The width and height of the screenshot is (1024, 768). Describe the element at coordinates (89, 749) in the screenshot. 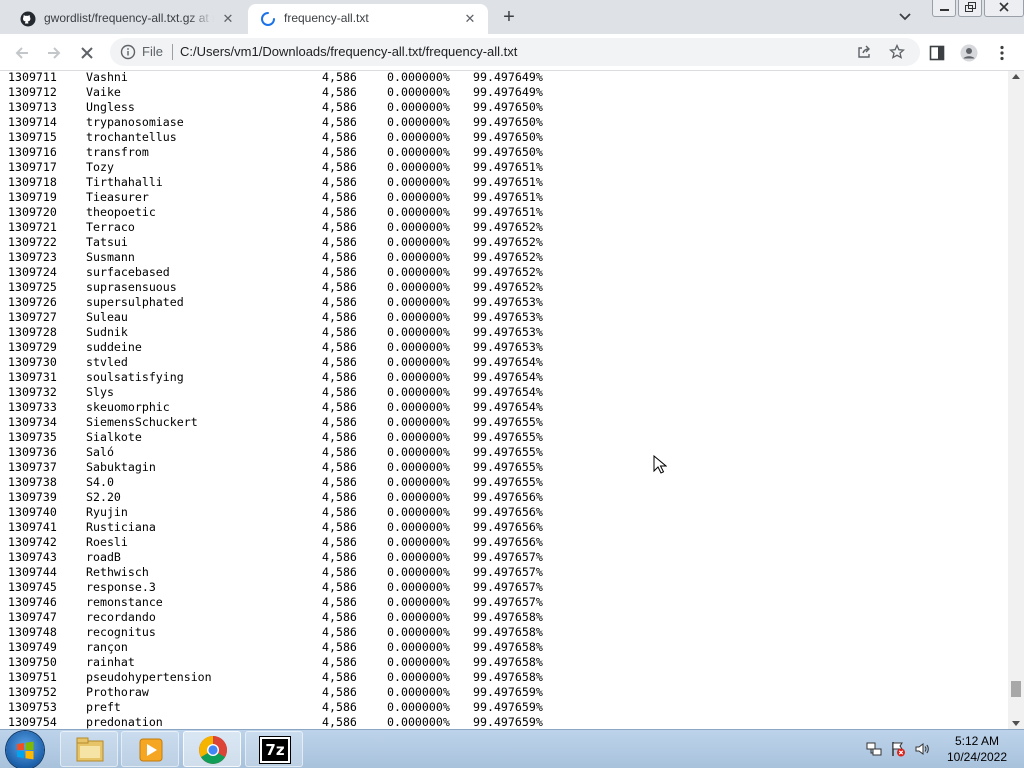

I see `taskbar-file-explorer` at that location.